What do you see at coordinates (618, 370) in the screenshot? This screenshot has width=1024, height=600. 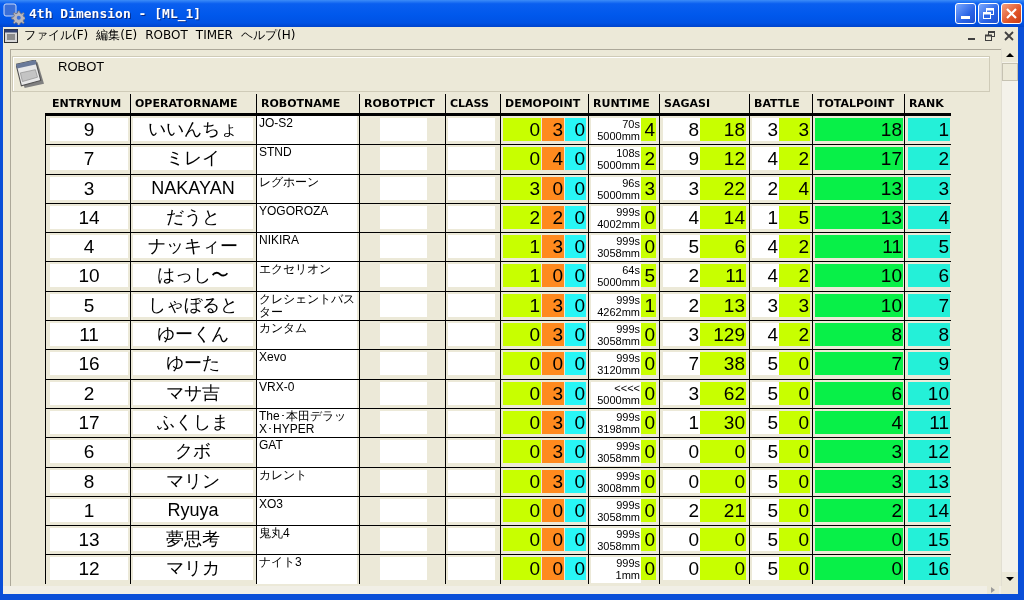 I see `distance-text: 3120mm` at bounding box center [618, 370].